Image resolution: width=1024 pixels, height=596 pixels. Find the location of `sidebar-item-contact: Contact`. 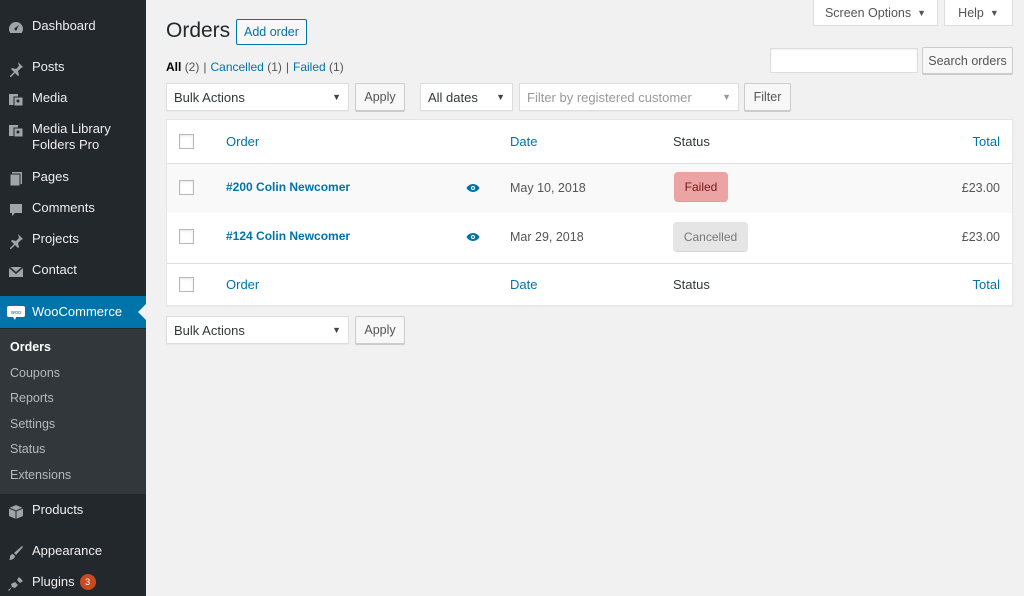

sidebar-item-contact: Contact is located at coordinates (73, 271).